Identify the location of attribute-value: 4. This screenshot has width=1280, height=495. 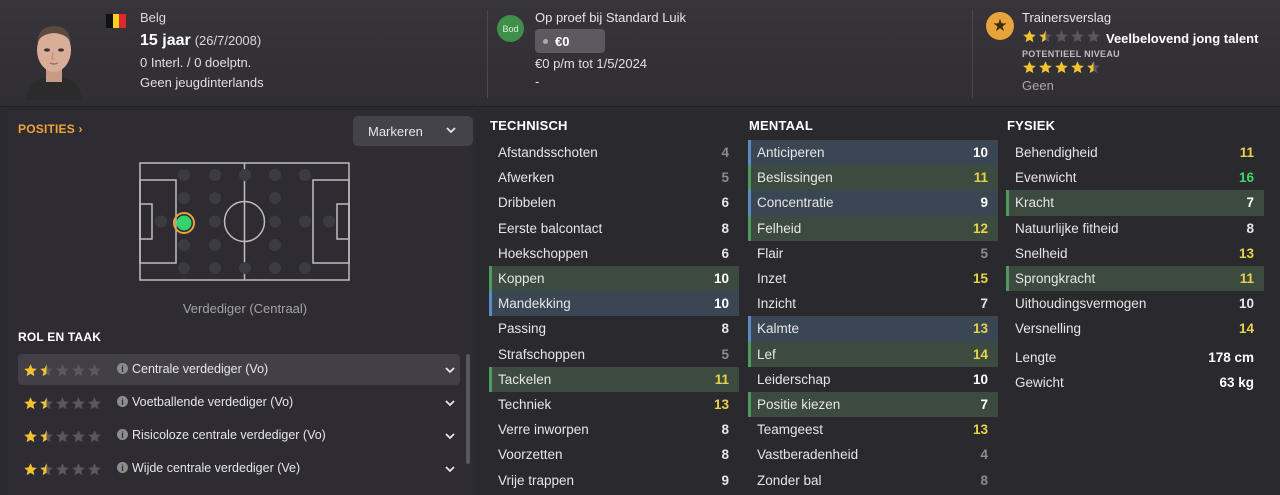
(725, 153).